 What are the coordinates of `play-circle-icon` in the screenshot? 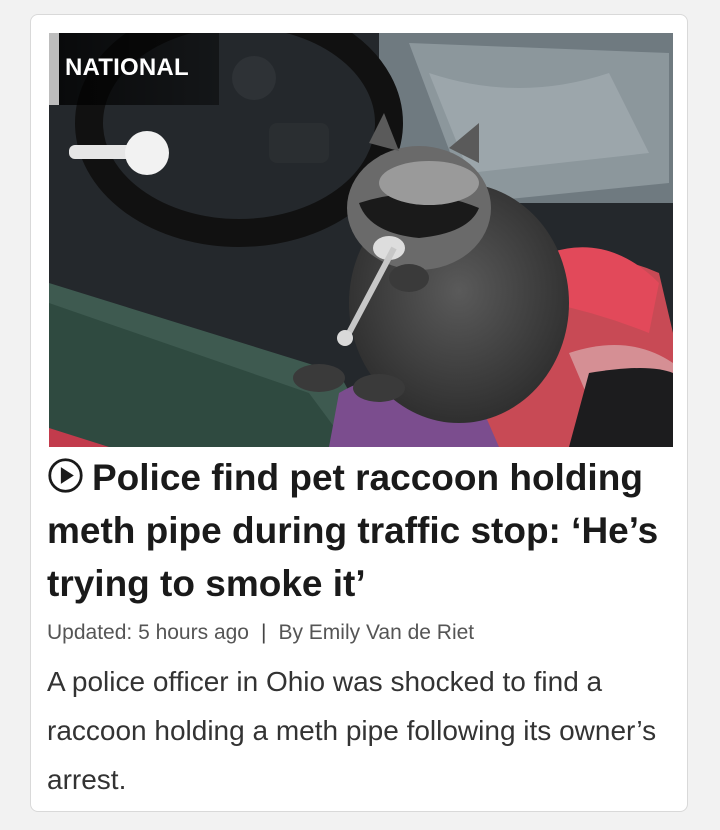 It's located at (65, 475).